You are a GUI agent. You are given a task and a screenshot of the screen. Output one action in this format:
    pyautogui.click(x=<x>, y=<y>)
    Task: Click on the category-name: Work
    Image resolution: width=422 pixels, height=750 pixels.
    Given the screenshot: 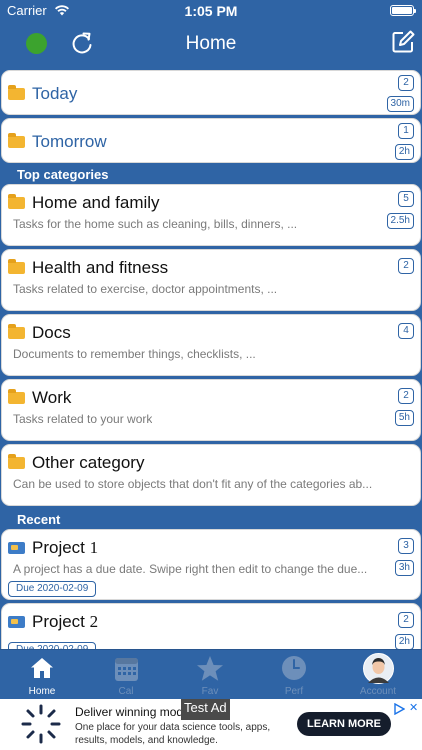 What is the action you would take?
    pyautogui.click(x=52, y=397)
    